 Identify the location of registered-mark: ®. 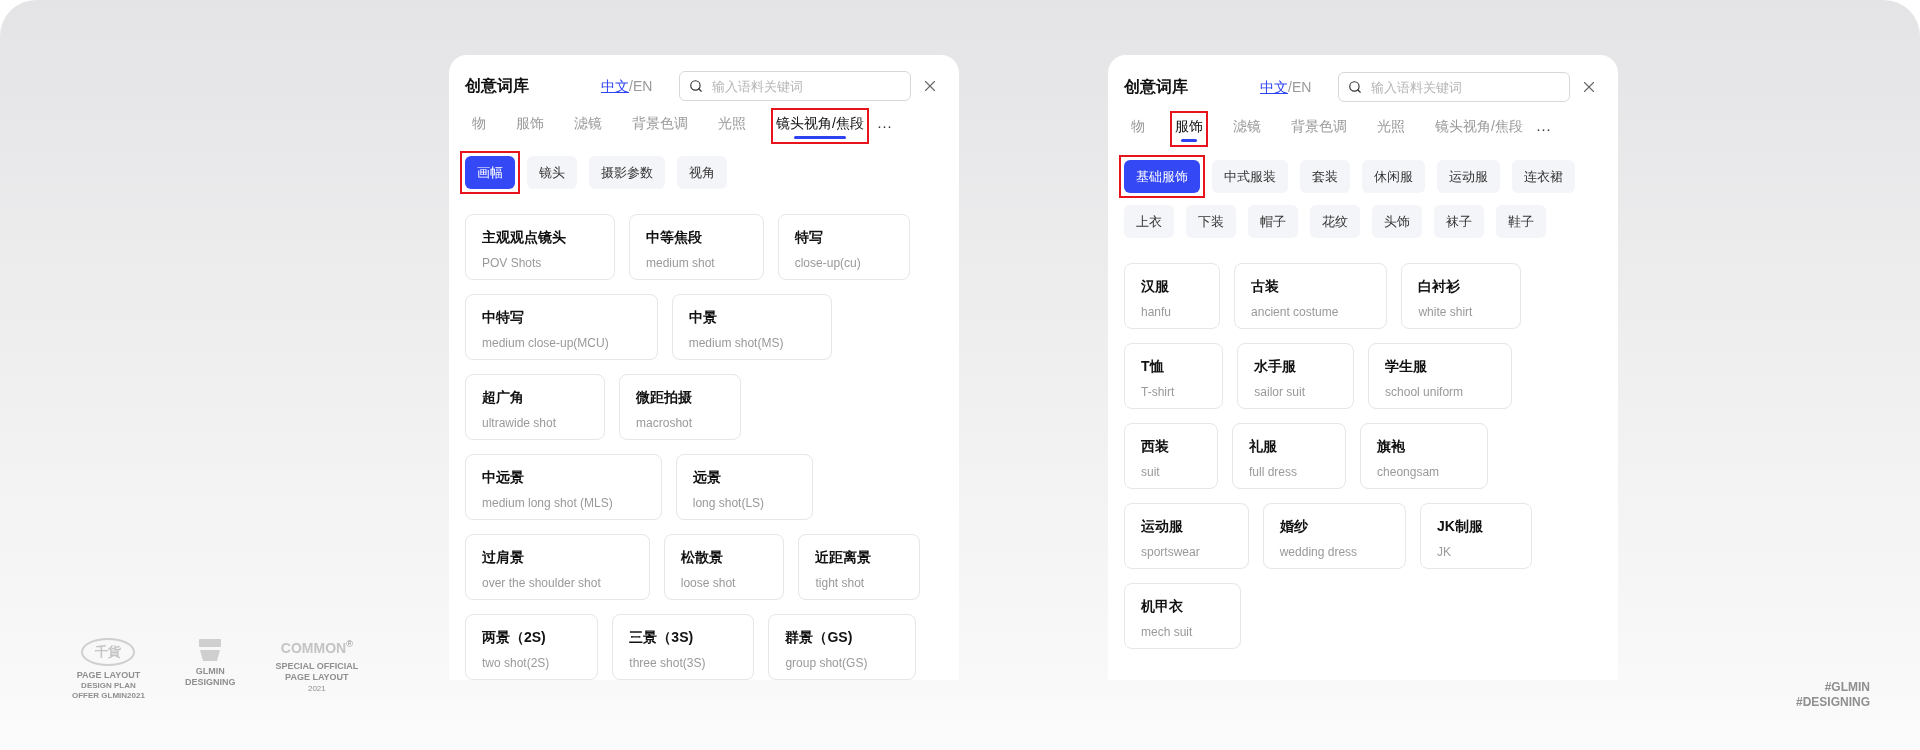
(349, 643).